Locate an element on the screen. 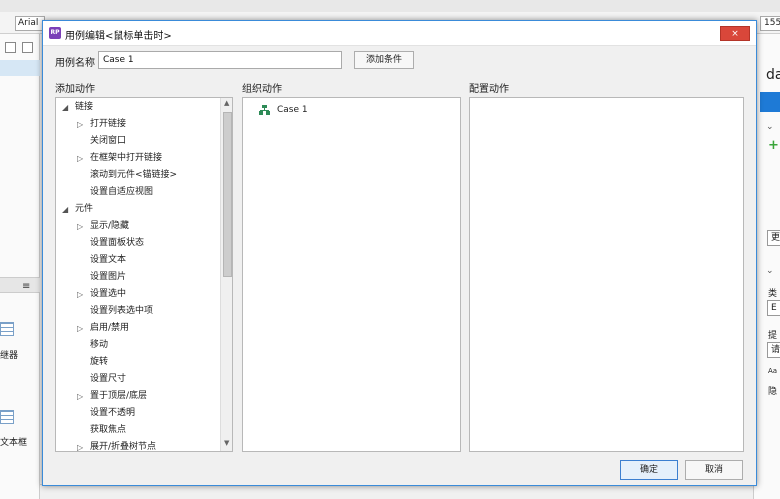 This screenshot has height=499, width=780. tree-item-label: 启用/禁用 is located at coordinates (110, 328).